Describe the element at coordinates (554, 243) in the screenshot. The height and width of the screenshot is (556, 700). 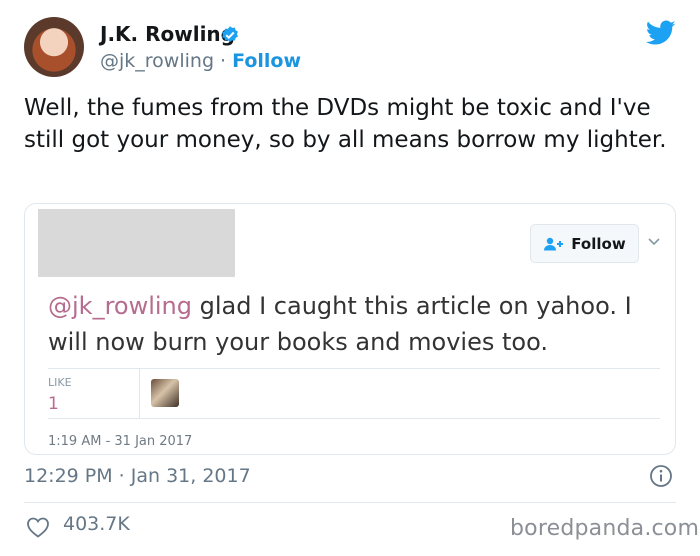
I see `add-user-icon` at that location.